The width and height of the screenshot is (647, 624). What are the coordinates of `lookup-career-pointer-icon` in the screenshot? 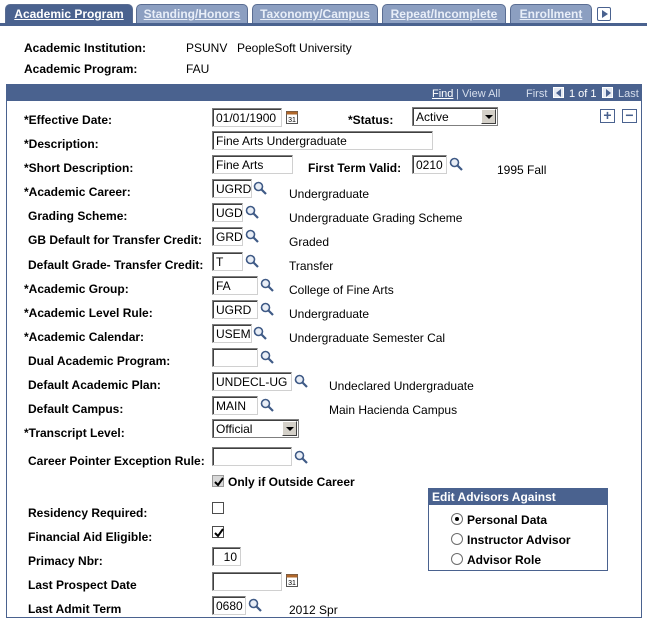 It's located at (301, 457).